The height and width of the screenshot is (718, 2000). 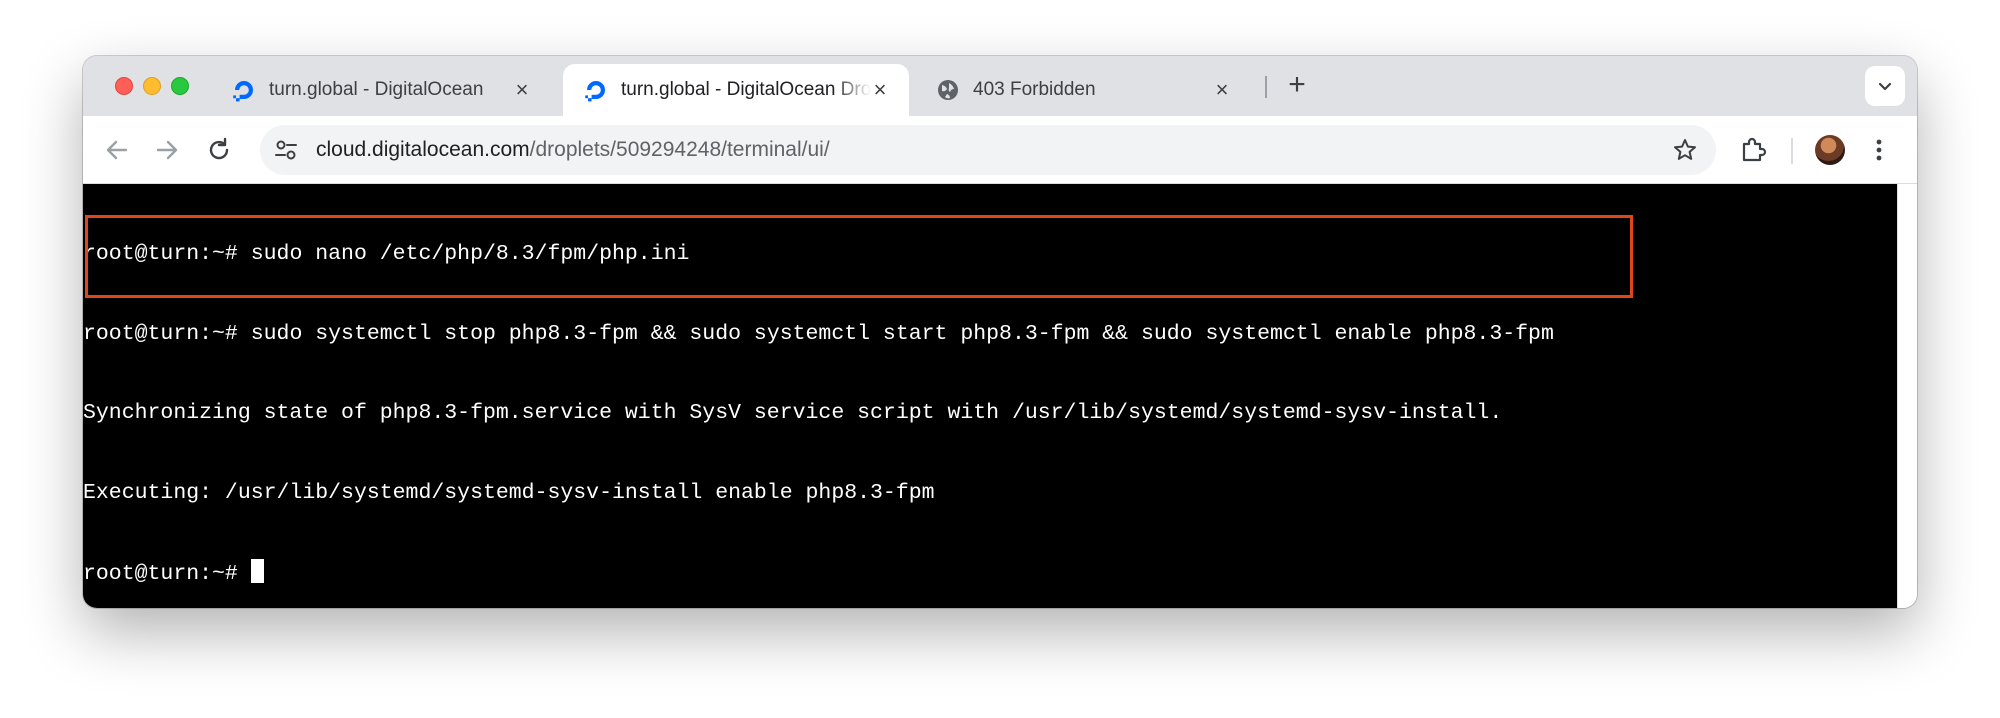 I want to click on terminal-cursor, so click(x=257, y=571).